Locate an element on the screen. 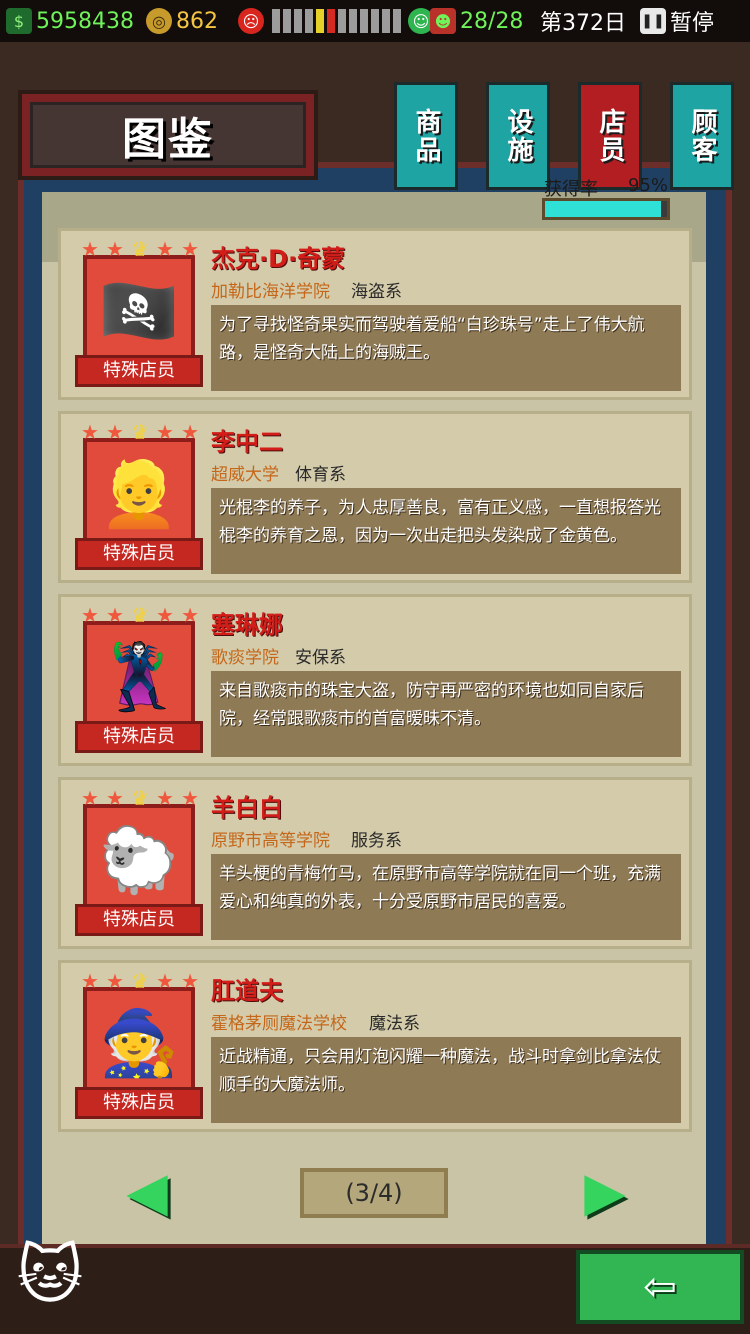  staff-description: 为了寻找怪奇果实而驾驶着爱船“白珍珠号”走上了伟大航路，是怪奇大陆上的海贼王。 is located at coordinates (446, 348).